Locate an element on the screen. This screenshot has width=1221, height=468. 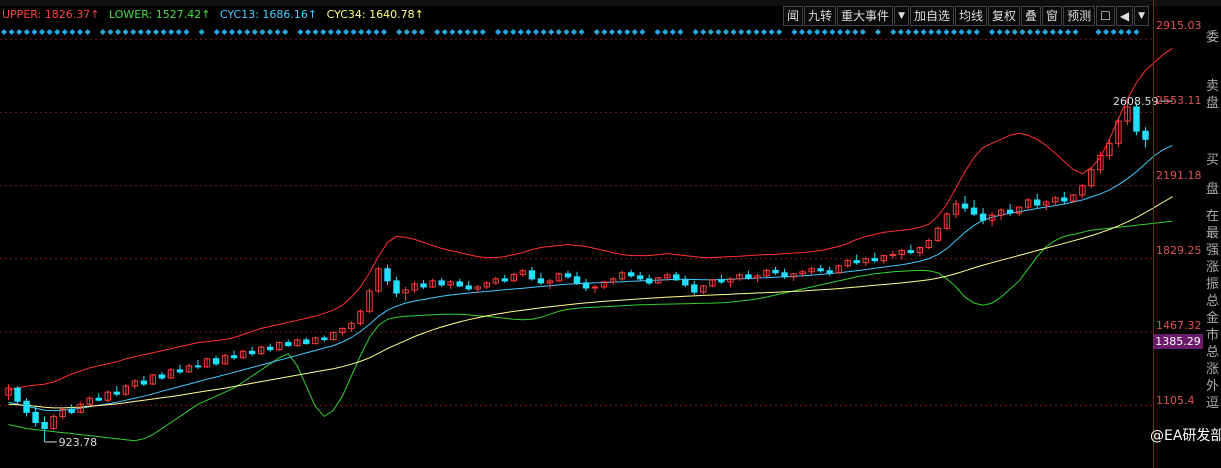
nine-turn-button: 九转 is located at coordinates (820, 16).